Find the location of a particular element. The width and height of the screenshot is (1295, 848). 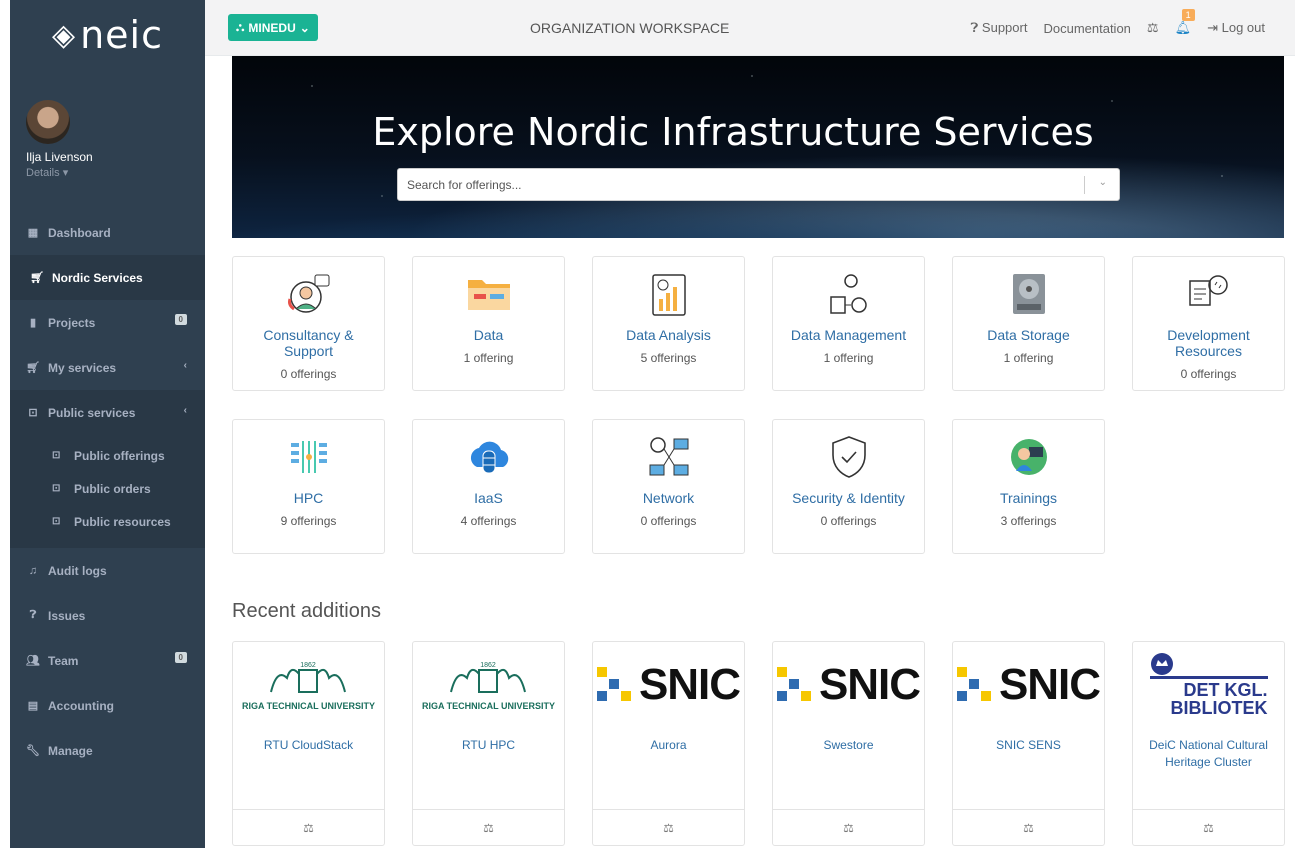

sidebar-item-public-offerings: ⊡ Public offerings is located at coordinates (107, 455).